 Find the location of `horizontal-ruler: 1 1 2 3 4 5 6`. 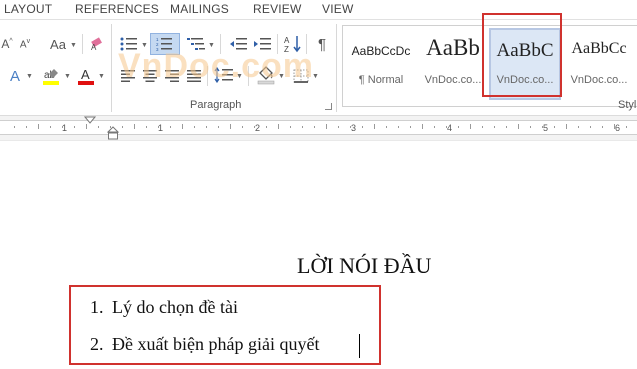

horizontal-ruler: 1 1 2 3 4 5 6 is located at coordinates (318, 128).